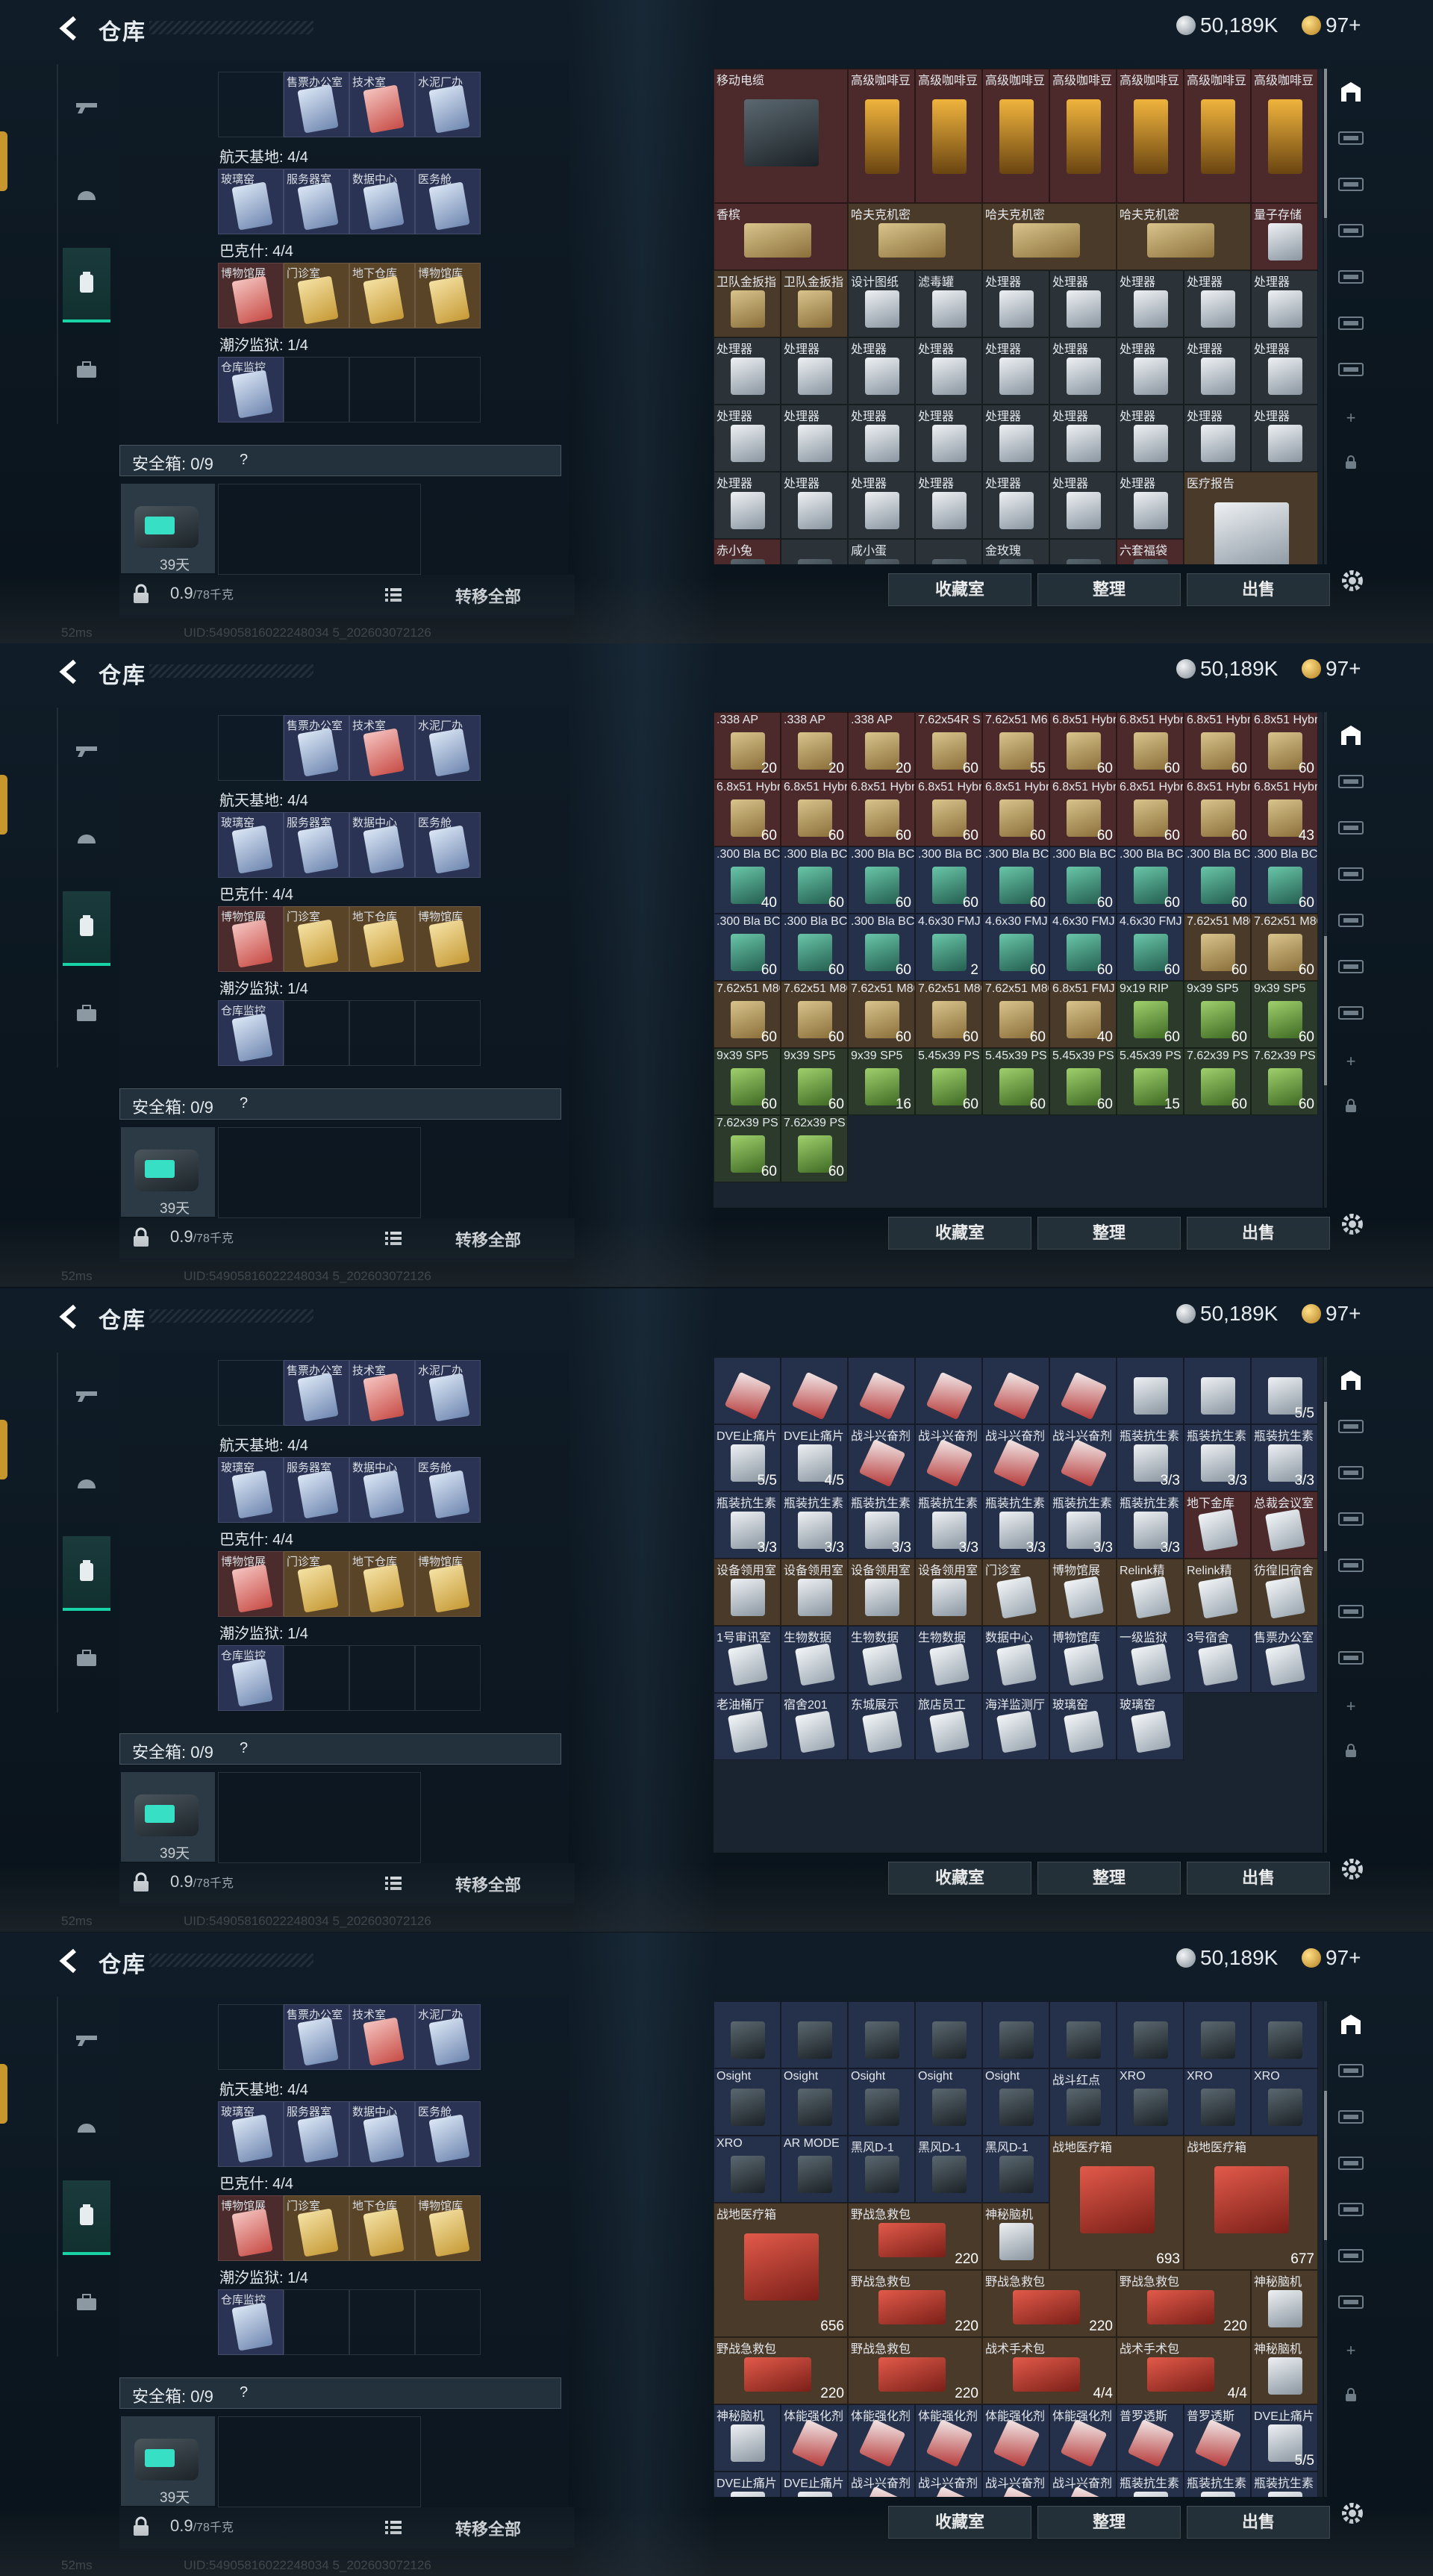 This screenshot has width=1433, height=2576. Describe the element at coordinates (448, 104) in the screenshot. I see `keycard-slot: 水泥厂办` at that location.